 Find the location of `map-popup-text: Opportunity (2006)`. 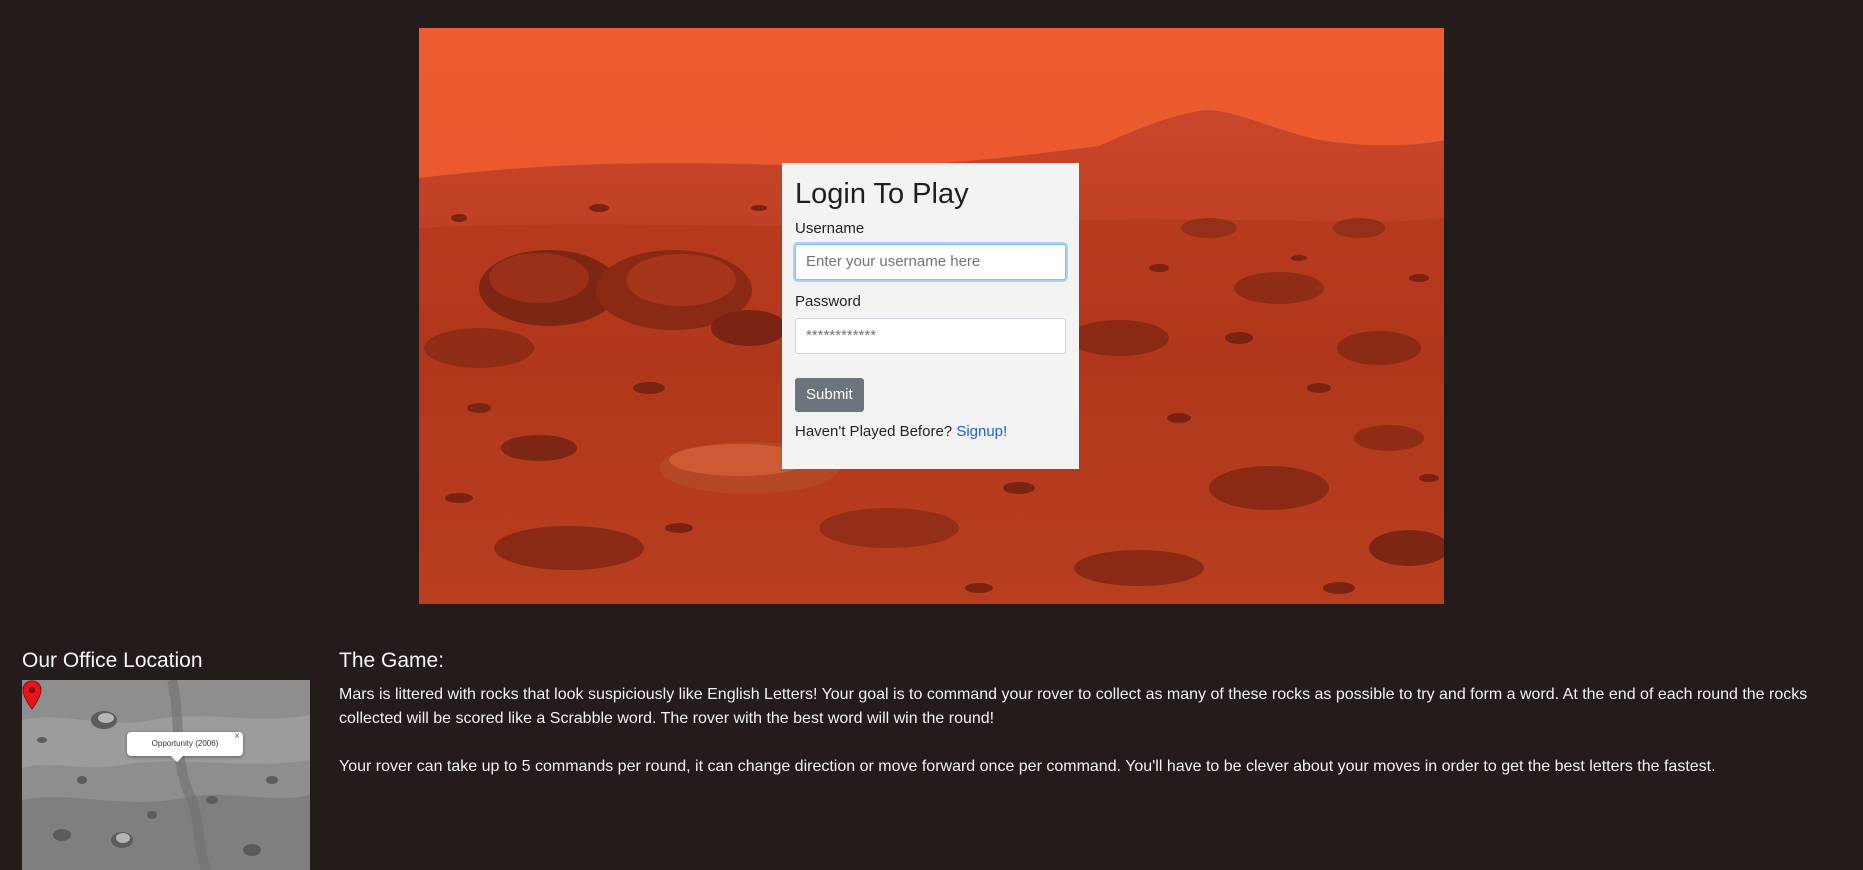

map-popup-text: Opportunity (2006) is located at coordinates (185, 744).